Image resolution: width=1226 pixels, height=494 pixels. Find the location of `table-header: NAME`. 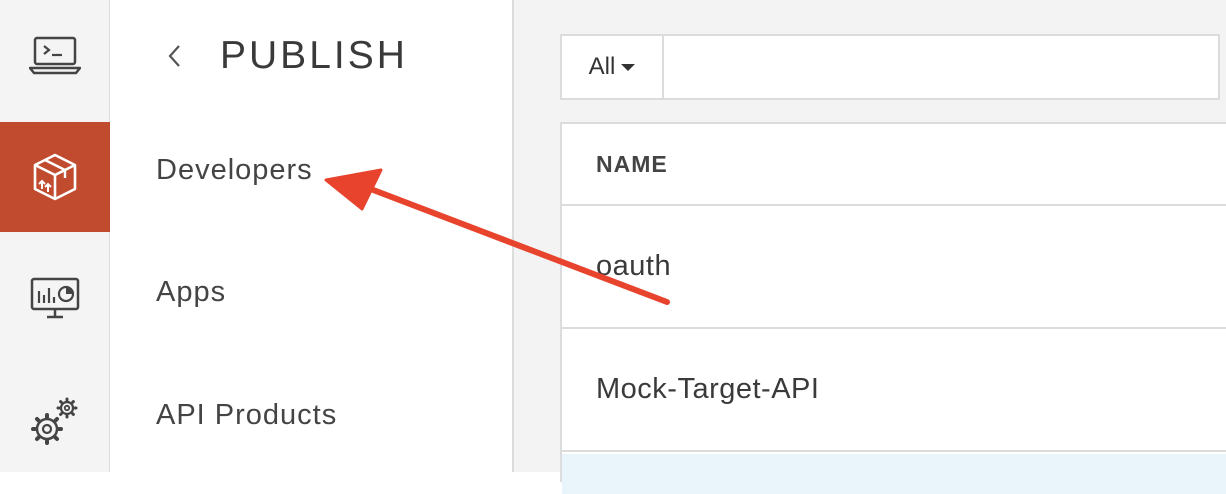

table-header: NAME is located at coordinates (894, 165).